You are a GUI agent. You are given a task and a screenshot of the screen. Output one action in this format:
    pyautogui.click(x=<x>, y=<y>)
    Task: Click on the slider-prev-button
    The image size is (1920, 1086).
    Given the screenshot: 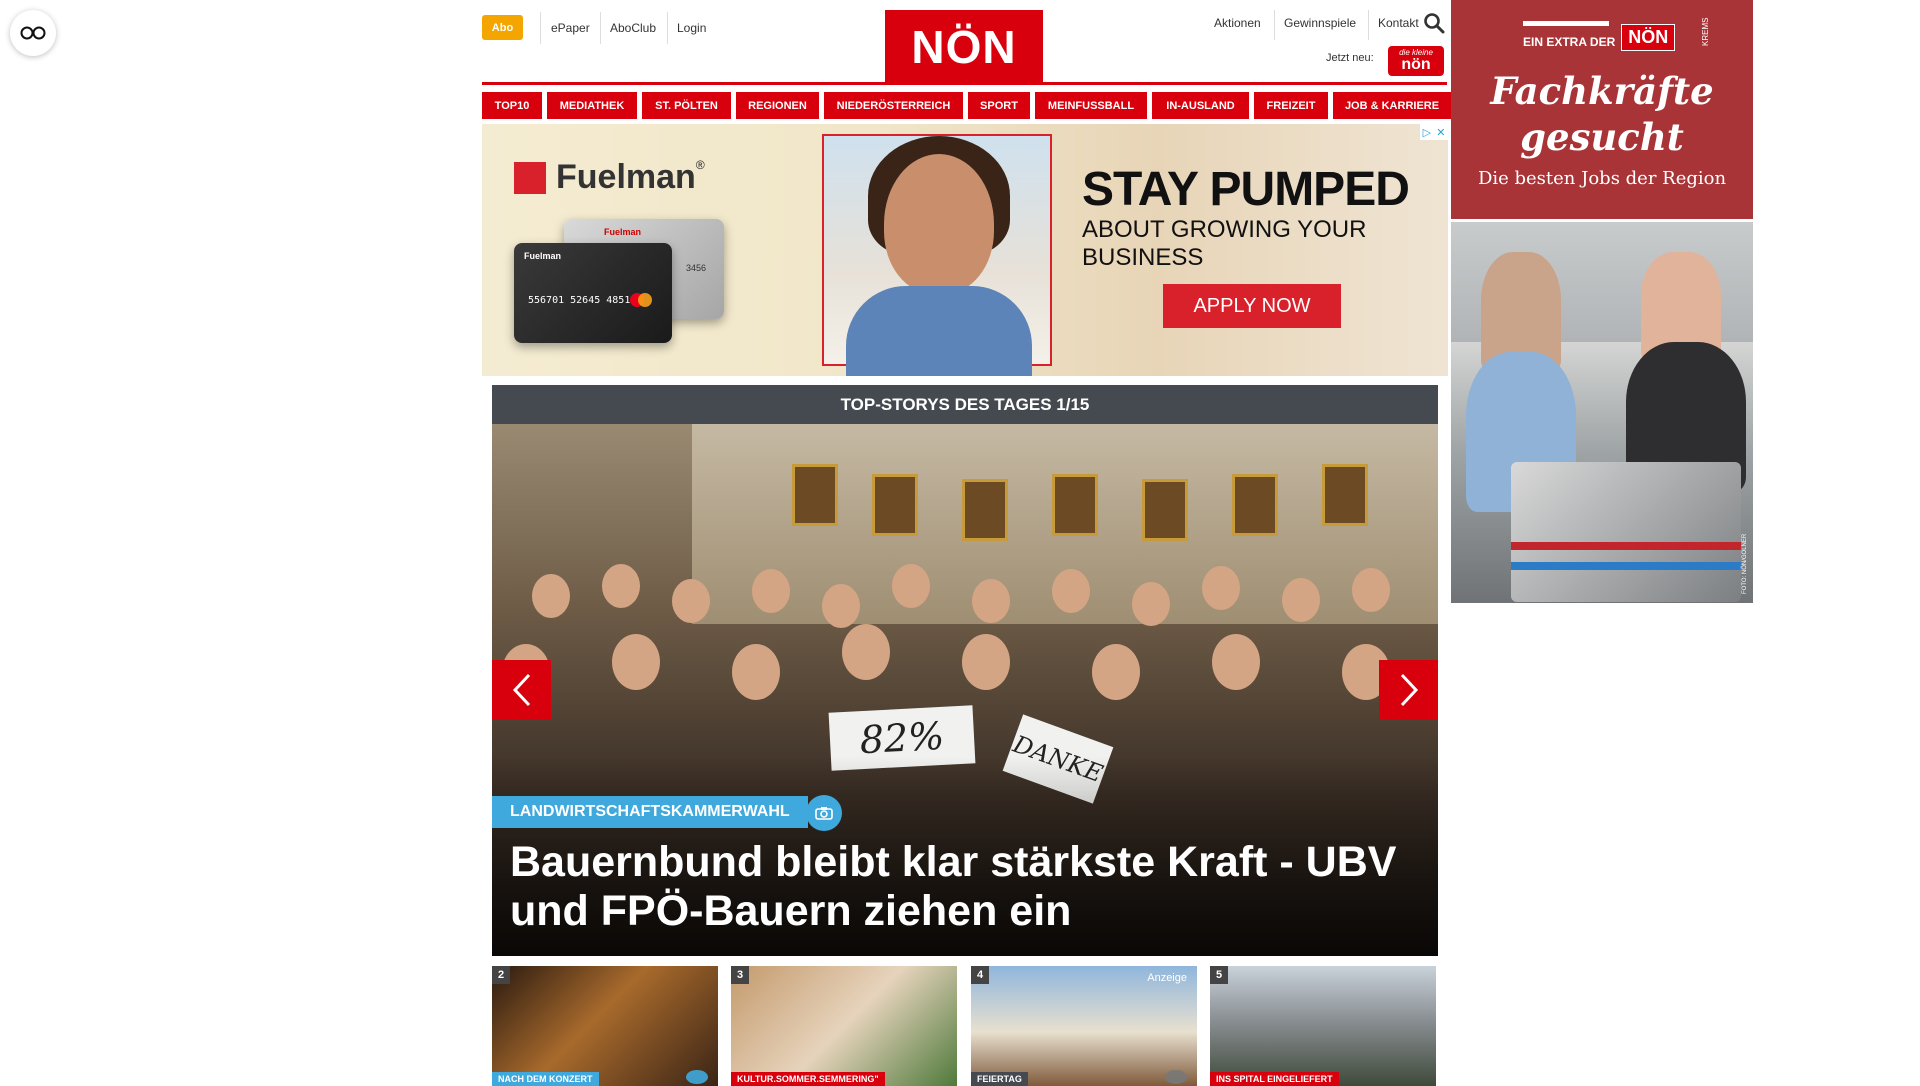 What is the action you would take?
    pyautogui.click(x=521, y=689)
    